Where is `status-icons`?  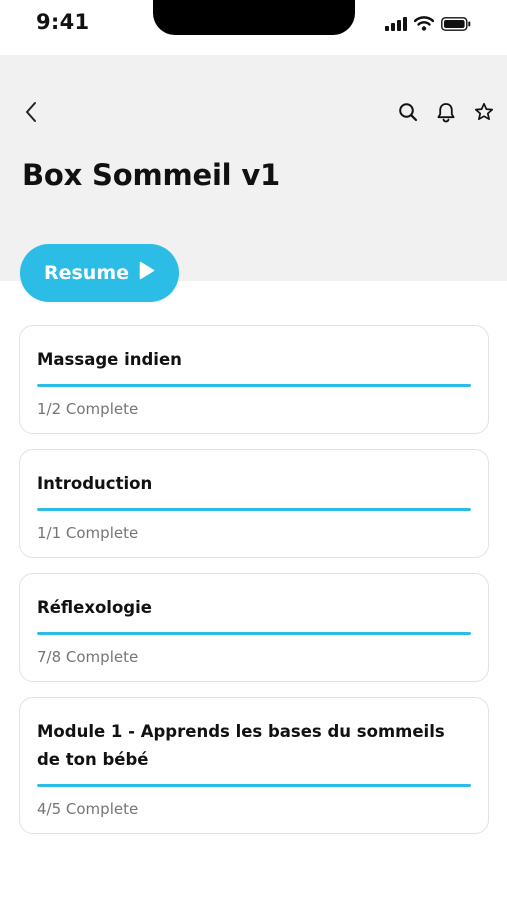 status-icons is located at coordinates (428, 23).